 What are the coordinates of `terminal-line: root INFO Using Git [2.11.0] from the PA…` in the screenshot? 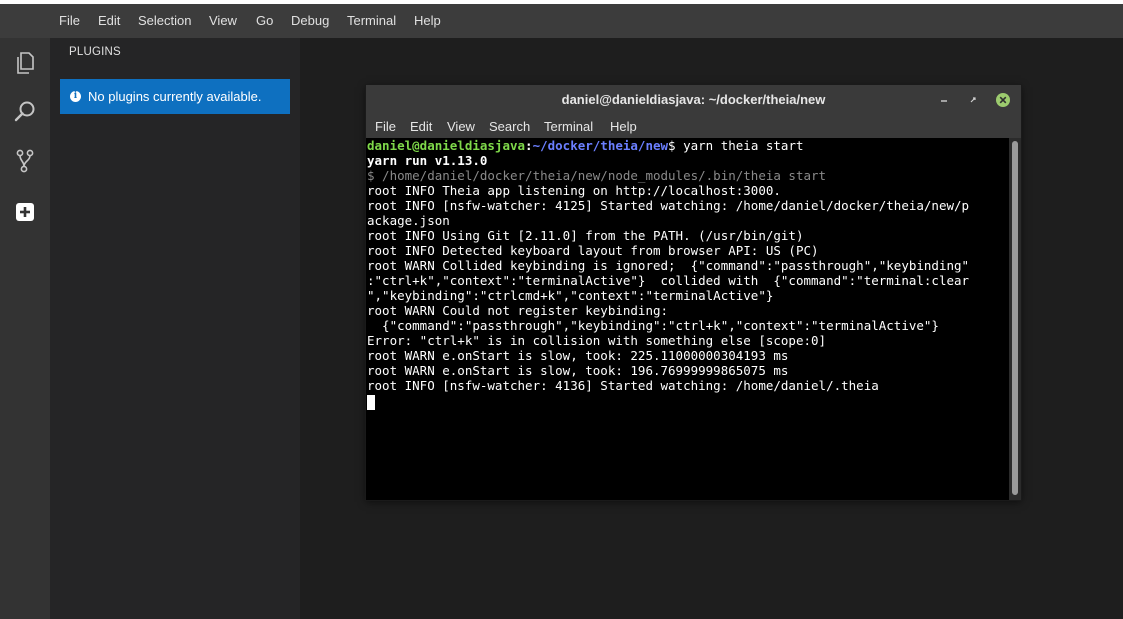 It's located at (585, 235).